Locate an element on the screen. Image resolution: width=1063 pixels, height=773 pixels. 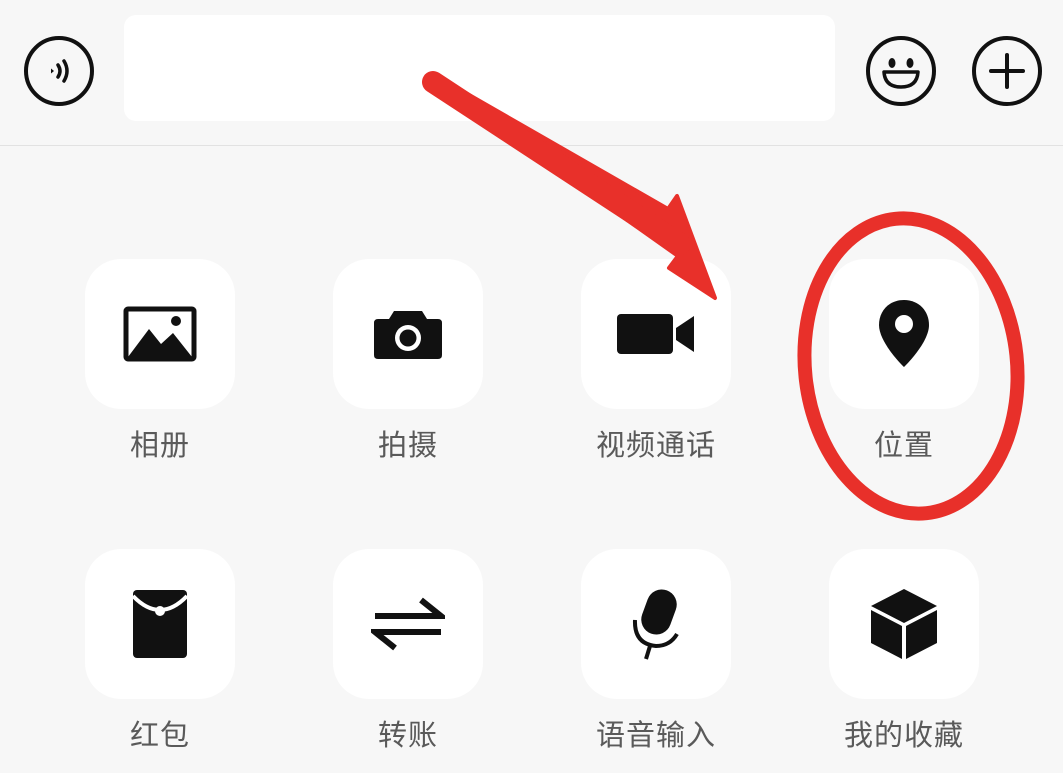
plus-icon is located at coordinates (1007, 71).